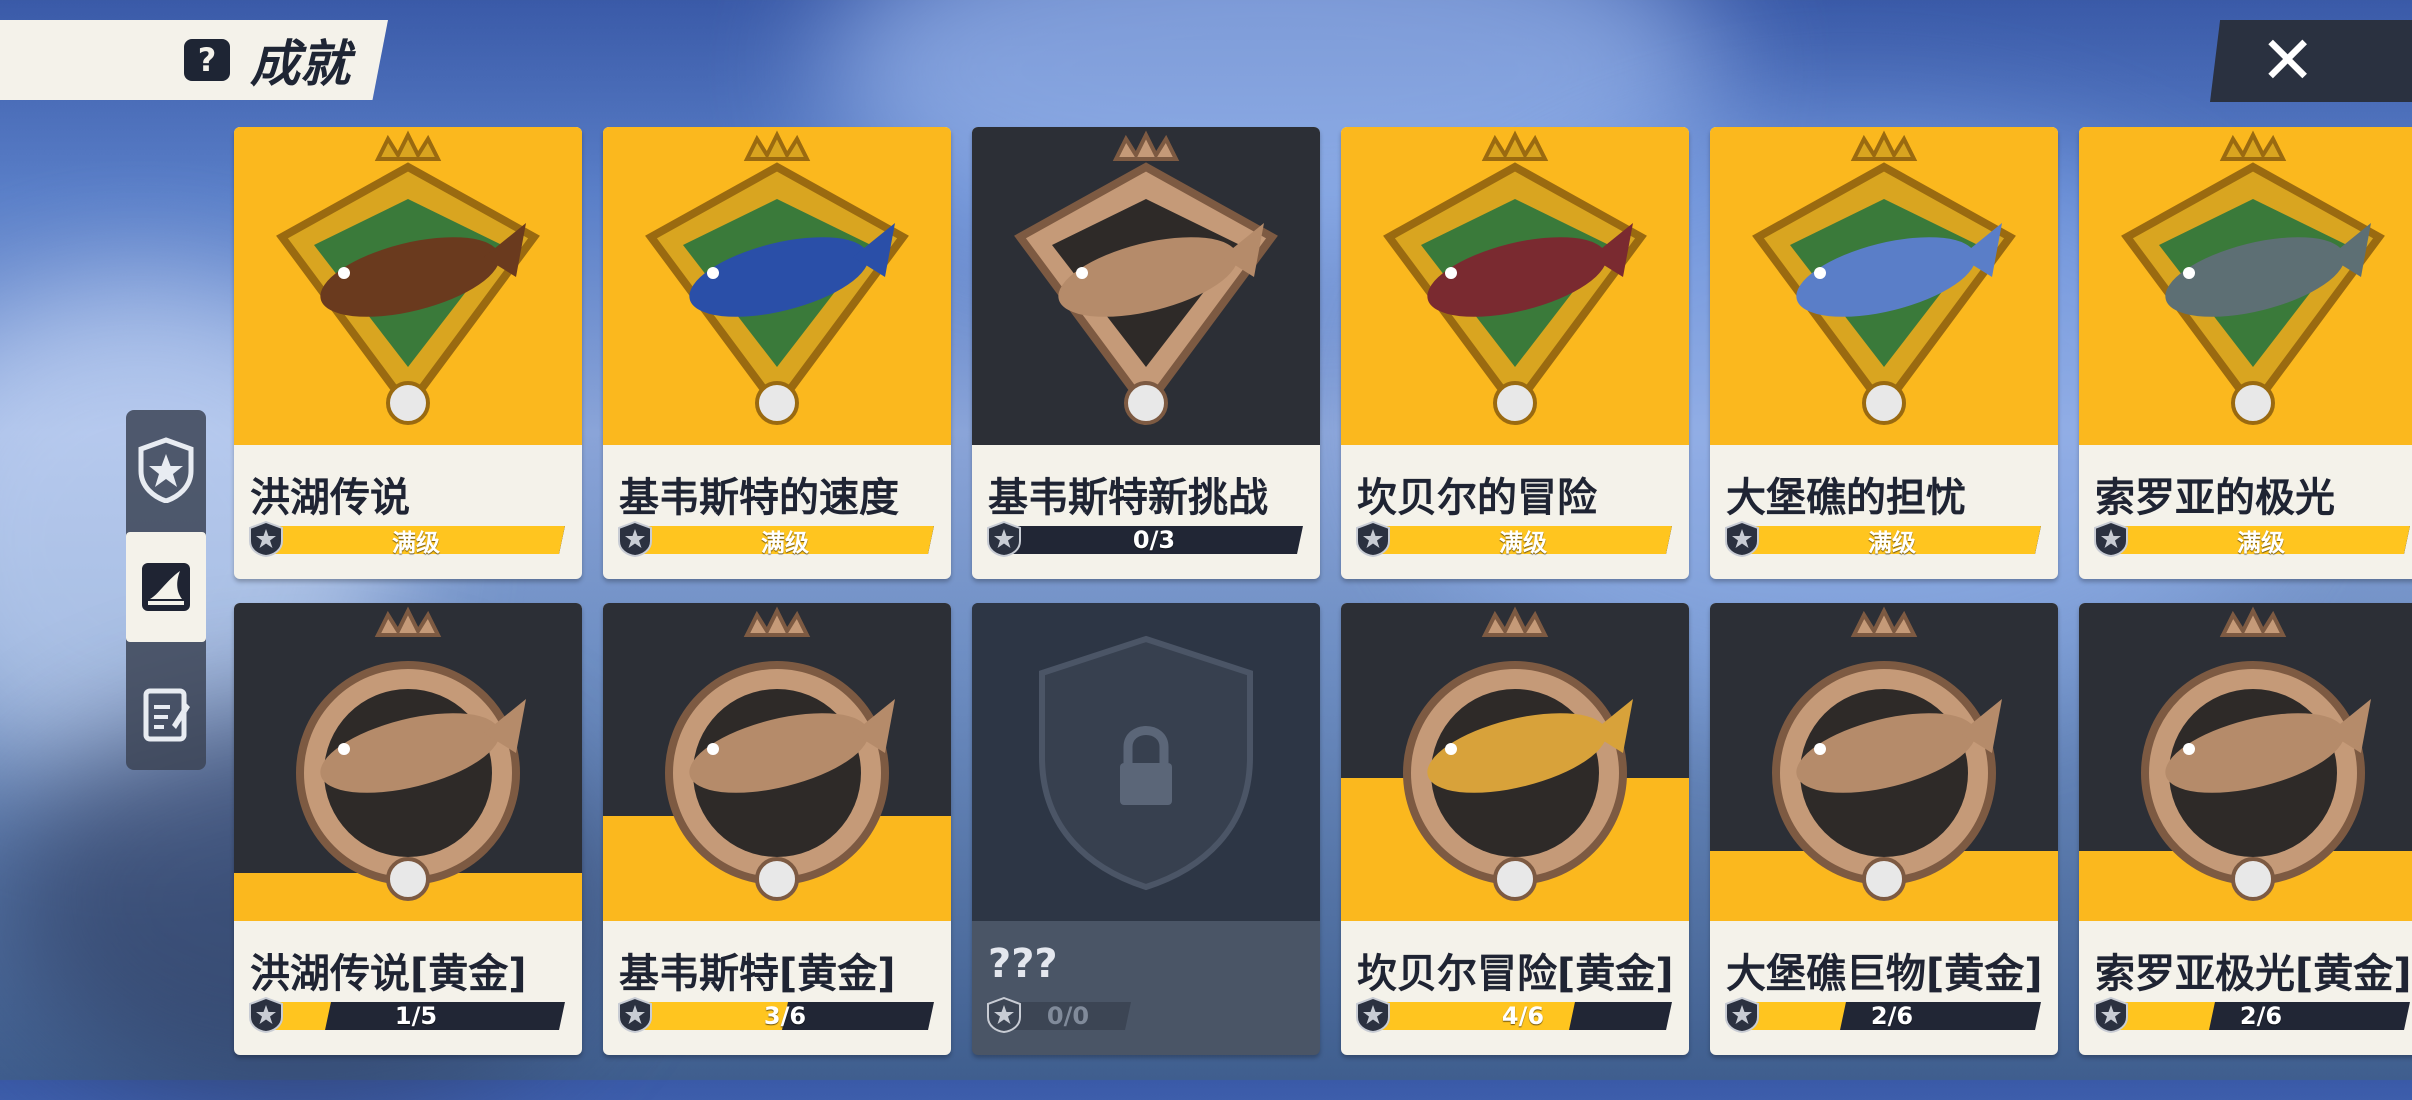 Image resolution: width=2412 pixels, height=1100 pixels. I want to click on achievement-name: 洪湖传说, so click(330, 498).